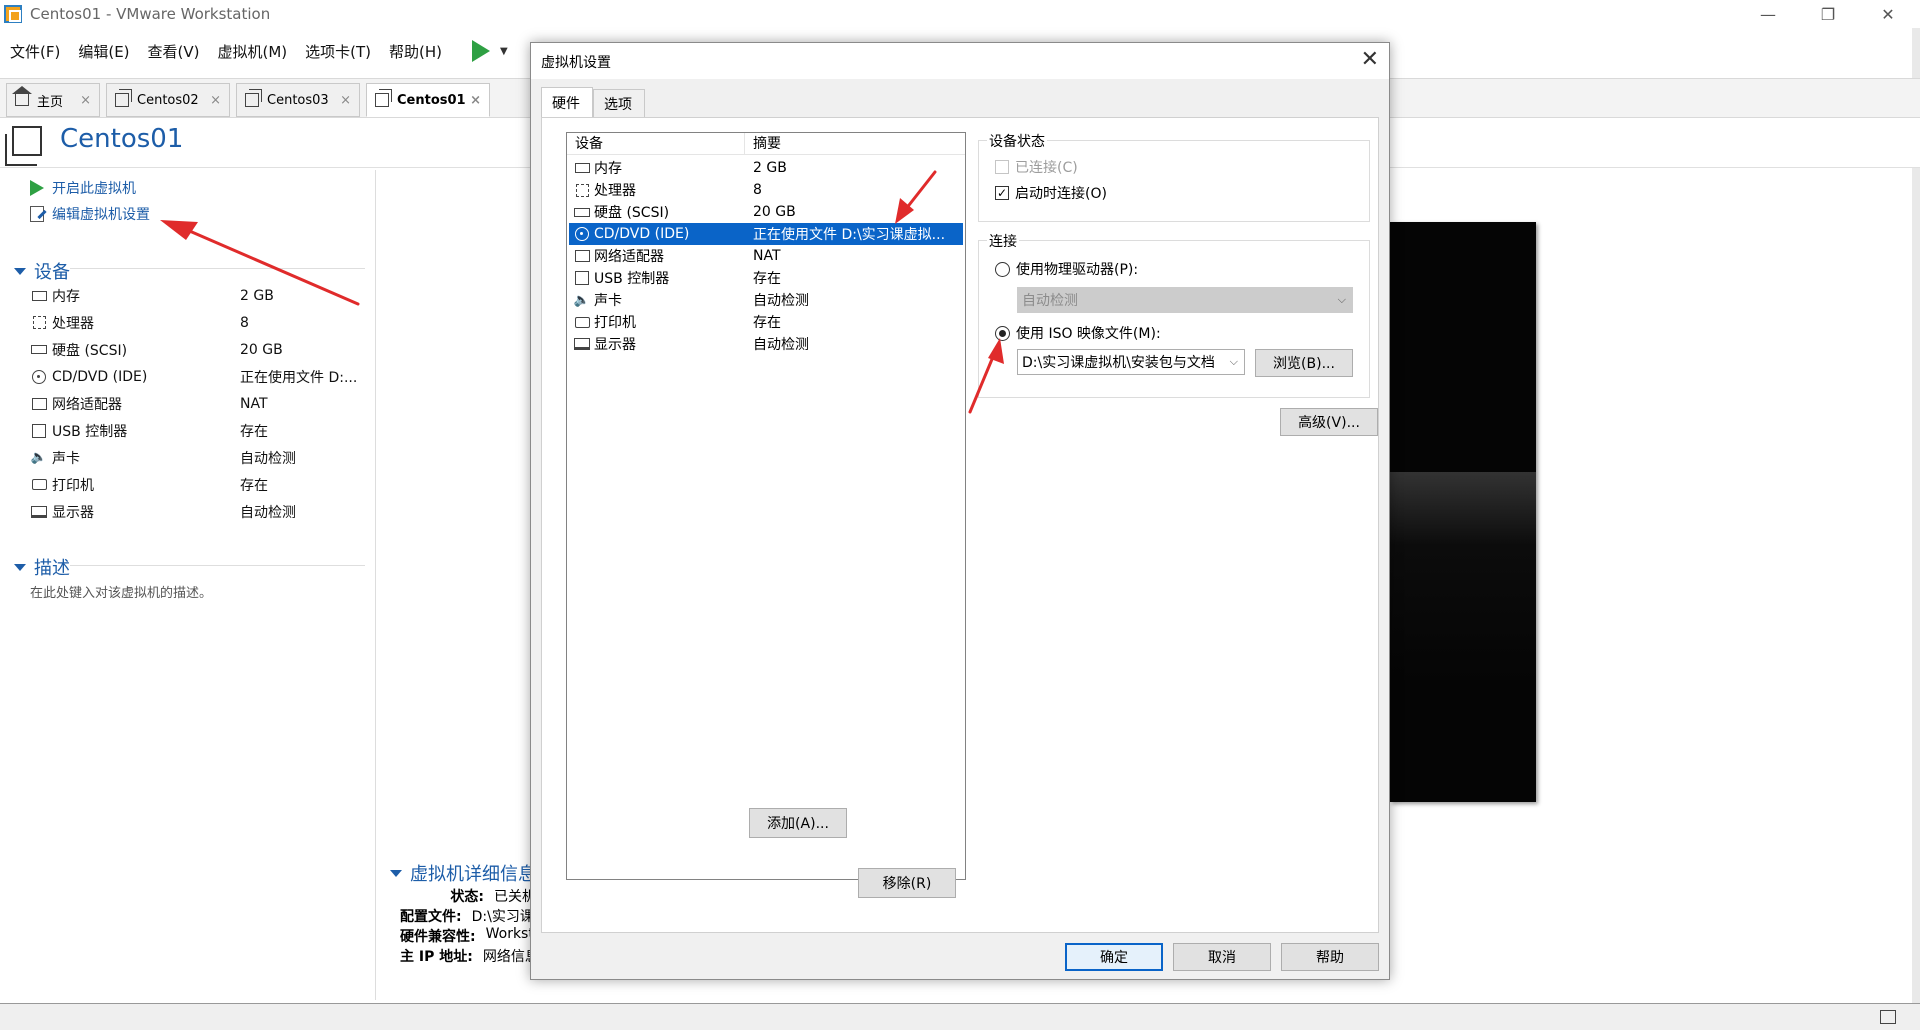 This screenshot has width=1920, height=1030. What do you see at coordinates (1916, 515) in the screenshot?
I see `window-scrollbar` at bounding box center [1916, 515].